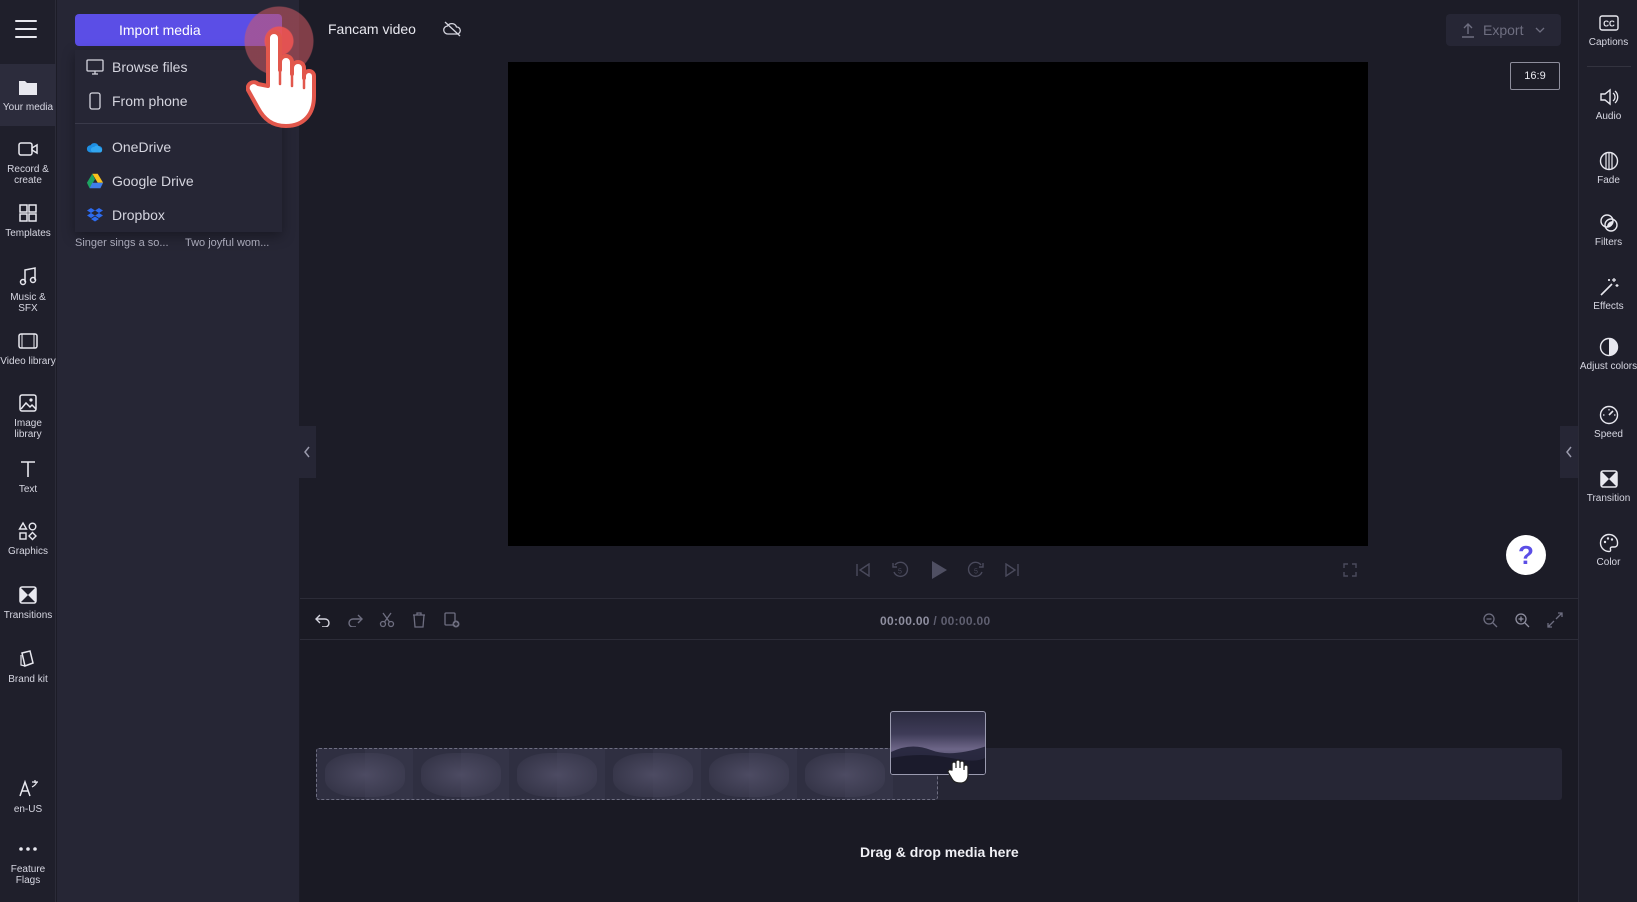 The width and height of the screenshot is (1637, 902). What do you see at coordinates (1526, 555) in the screenshot?
I see `help-button: ?` at bounding box center [1526, 555].